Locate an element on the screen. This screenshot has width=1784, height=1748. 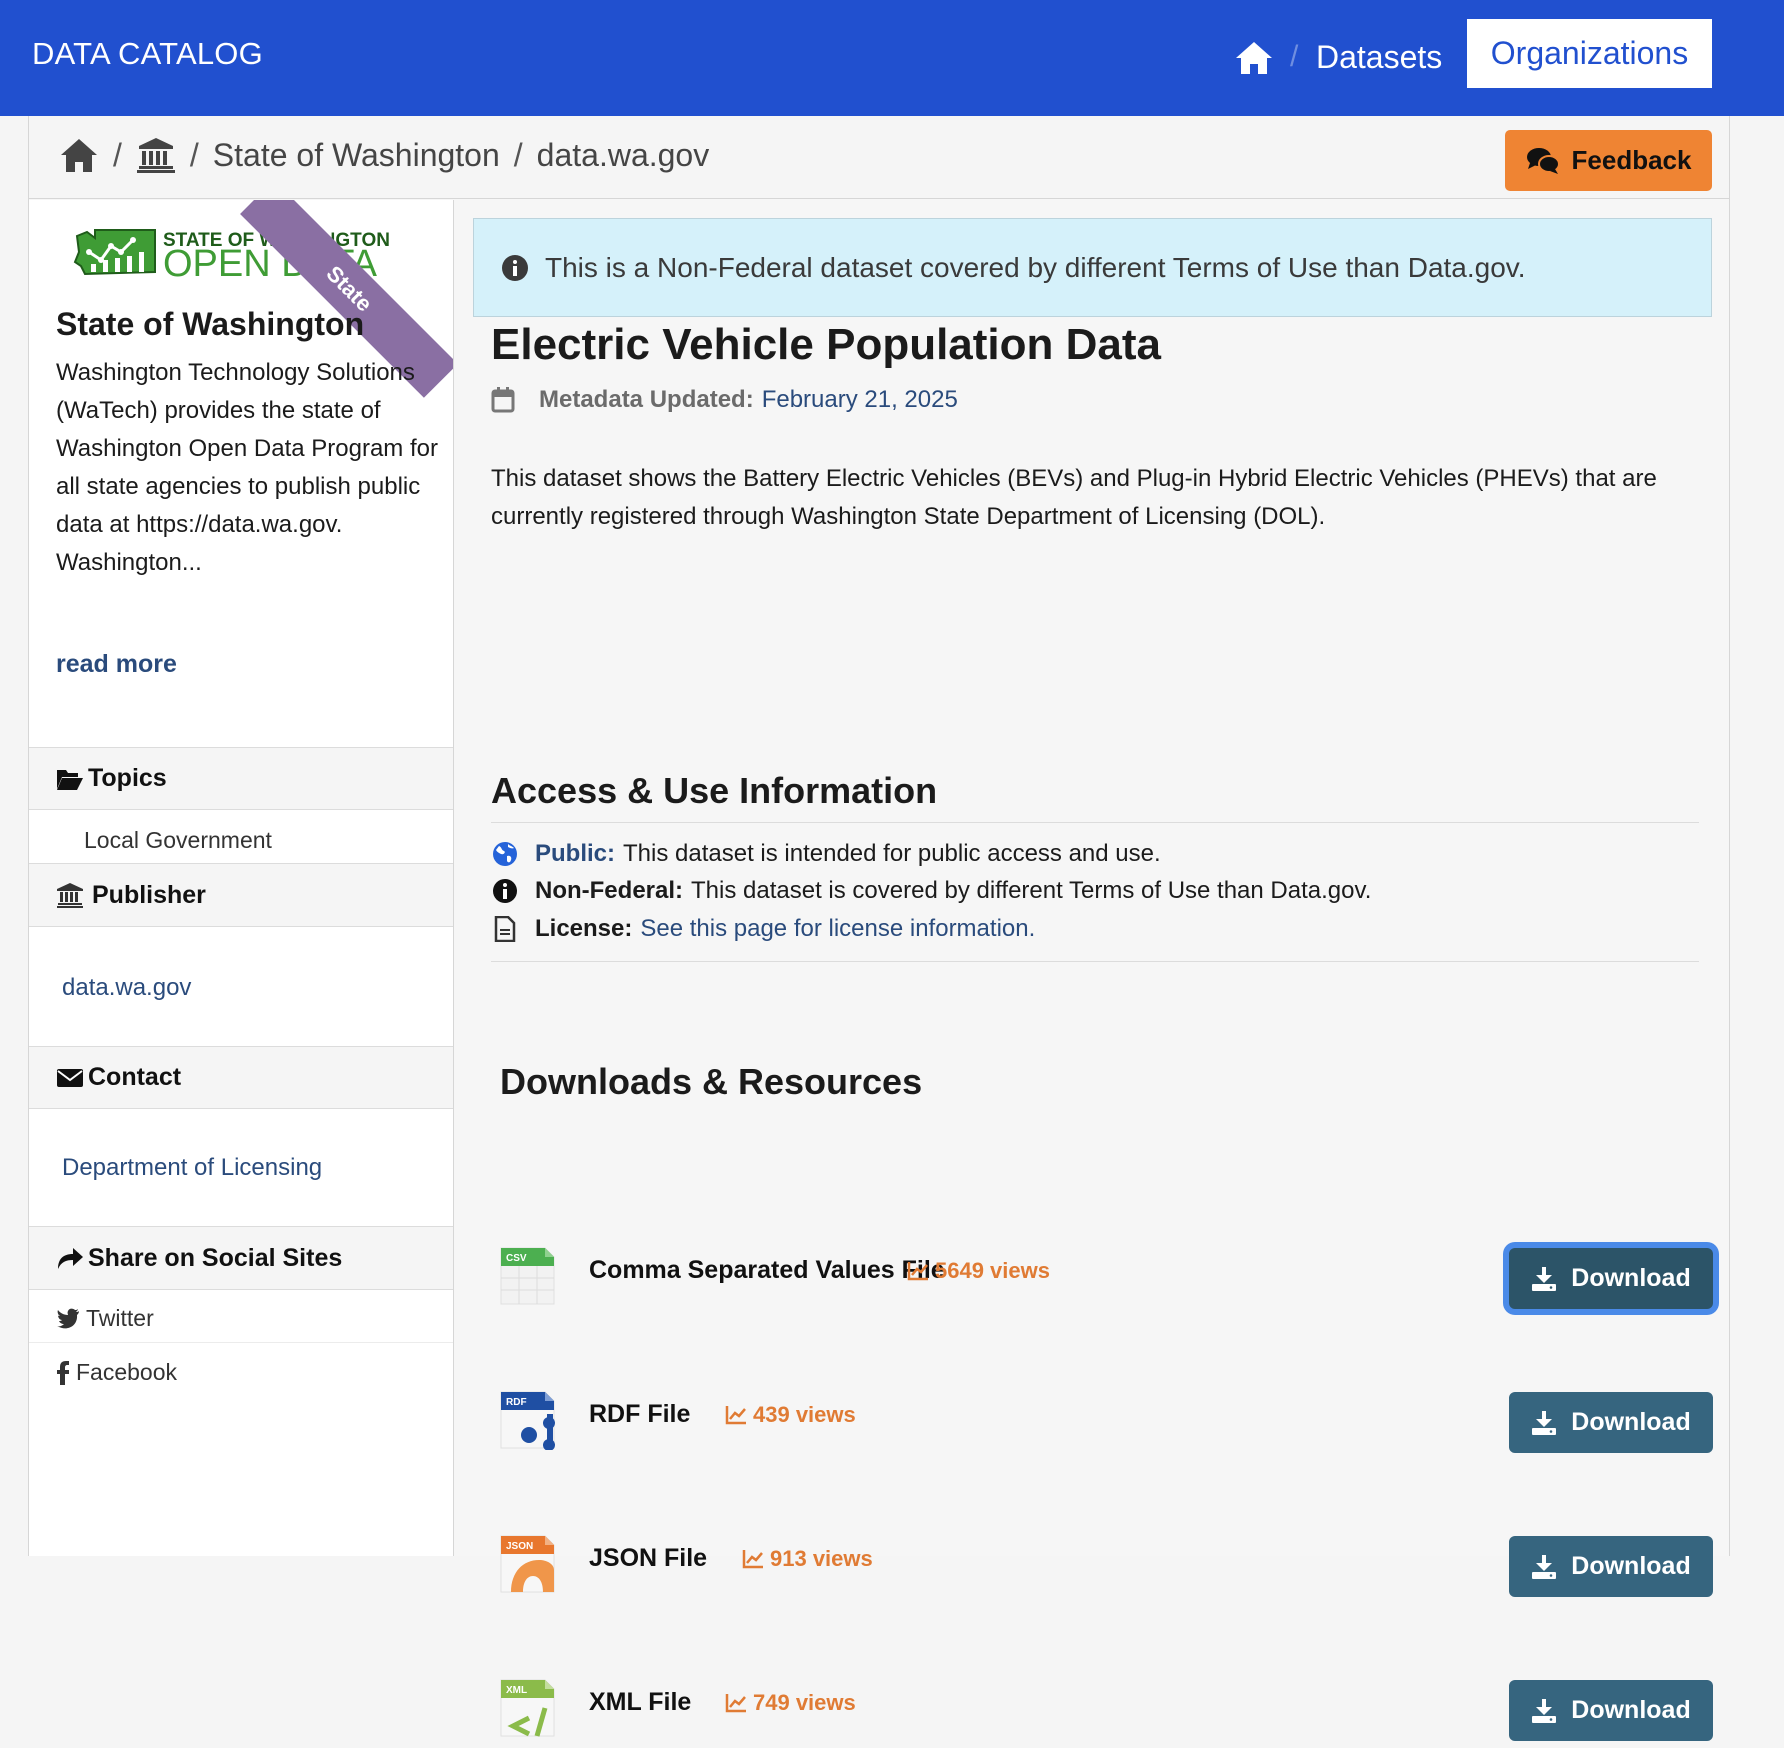
share-facebook: Facebook is located at coordinates (116, 1372).